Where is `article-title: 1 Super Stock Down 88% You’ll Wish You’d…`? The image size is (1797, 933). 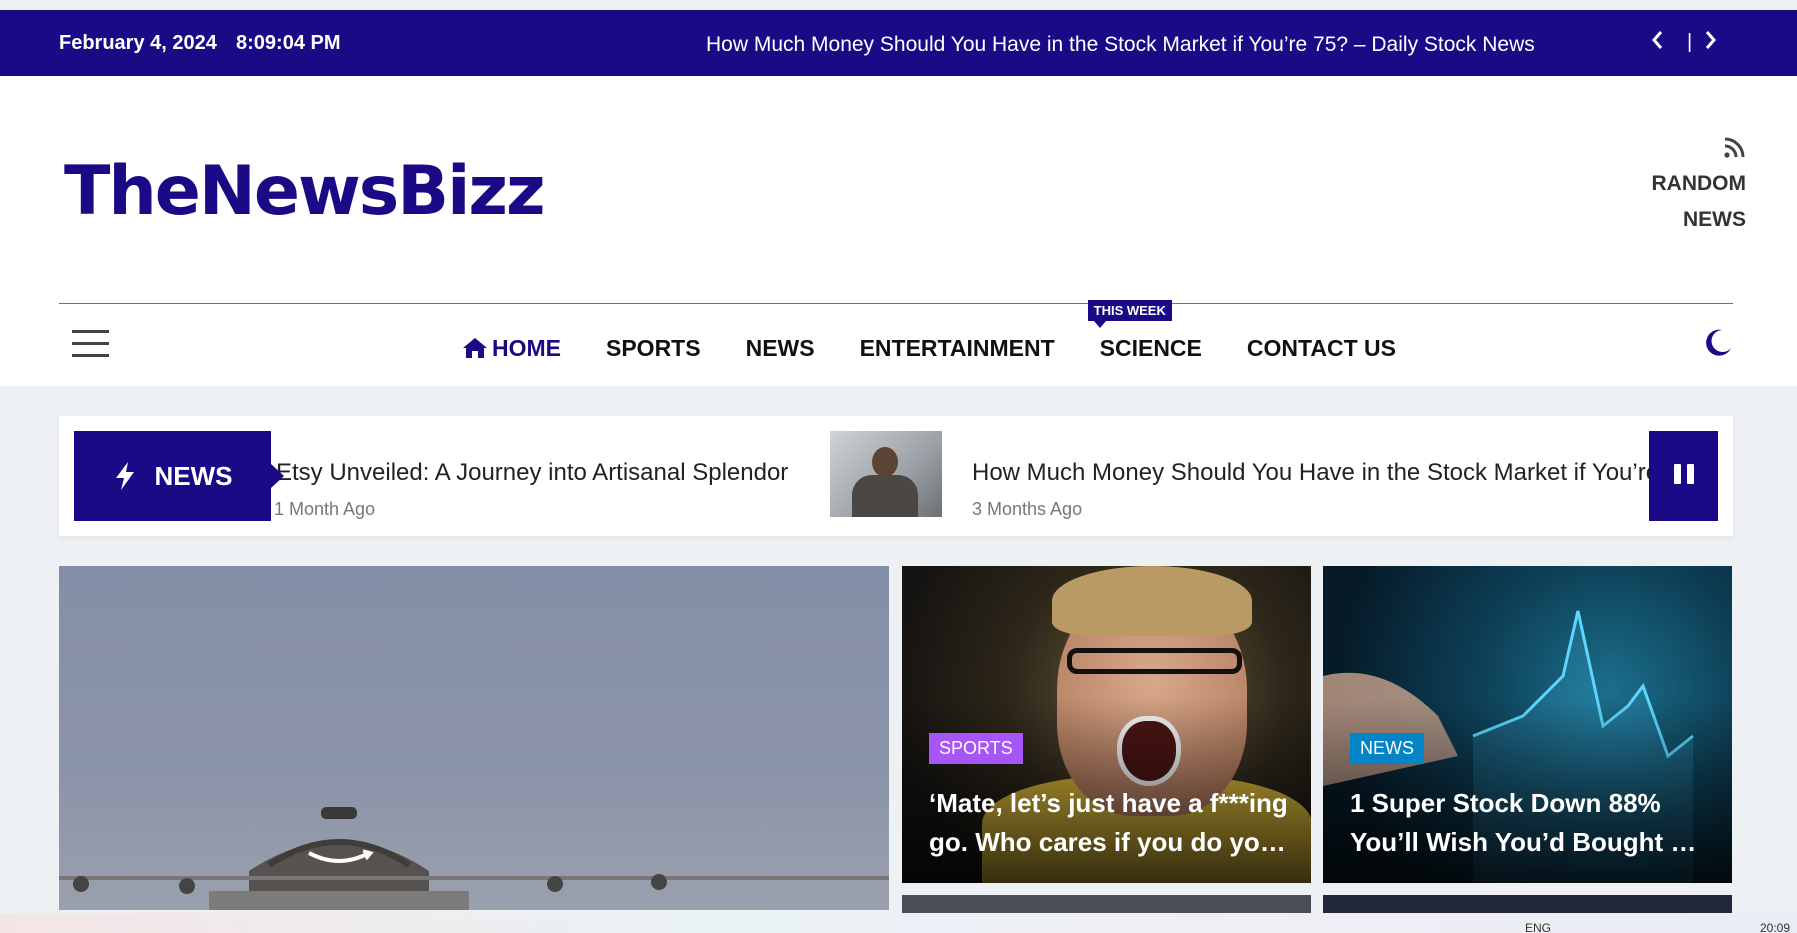
article-title: 1 Super Stock Down 88% You’ll Wish You’d… is located at coordinates (1530, 823).